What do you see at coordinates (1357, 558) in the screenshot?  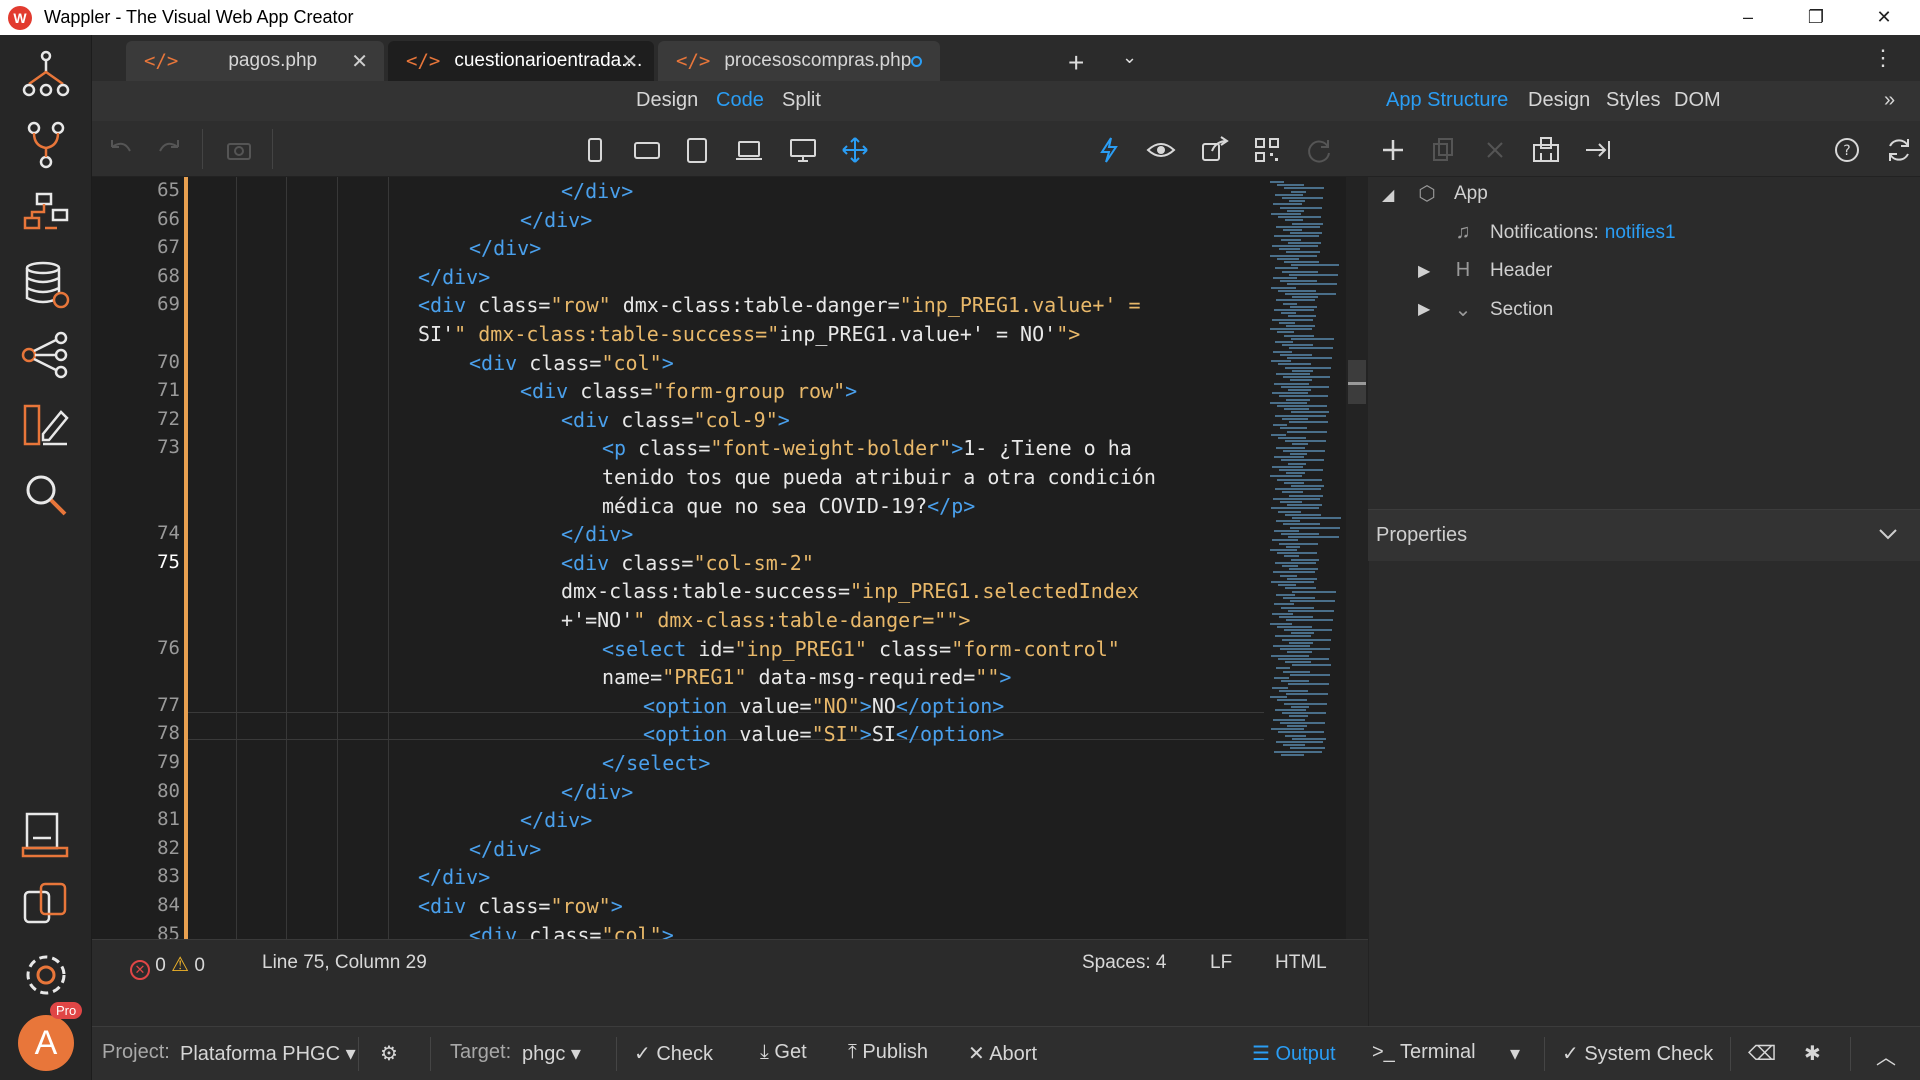 I see `editor-scrollbar-track` at bounding box center [1357, 558].